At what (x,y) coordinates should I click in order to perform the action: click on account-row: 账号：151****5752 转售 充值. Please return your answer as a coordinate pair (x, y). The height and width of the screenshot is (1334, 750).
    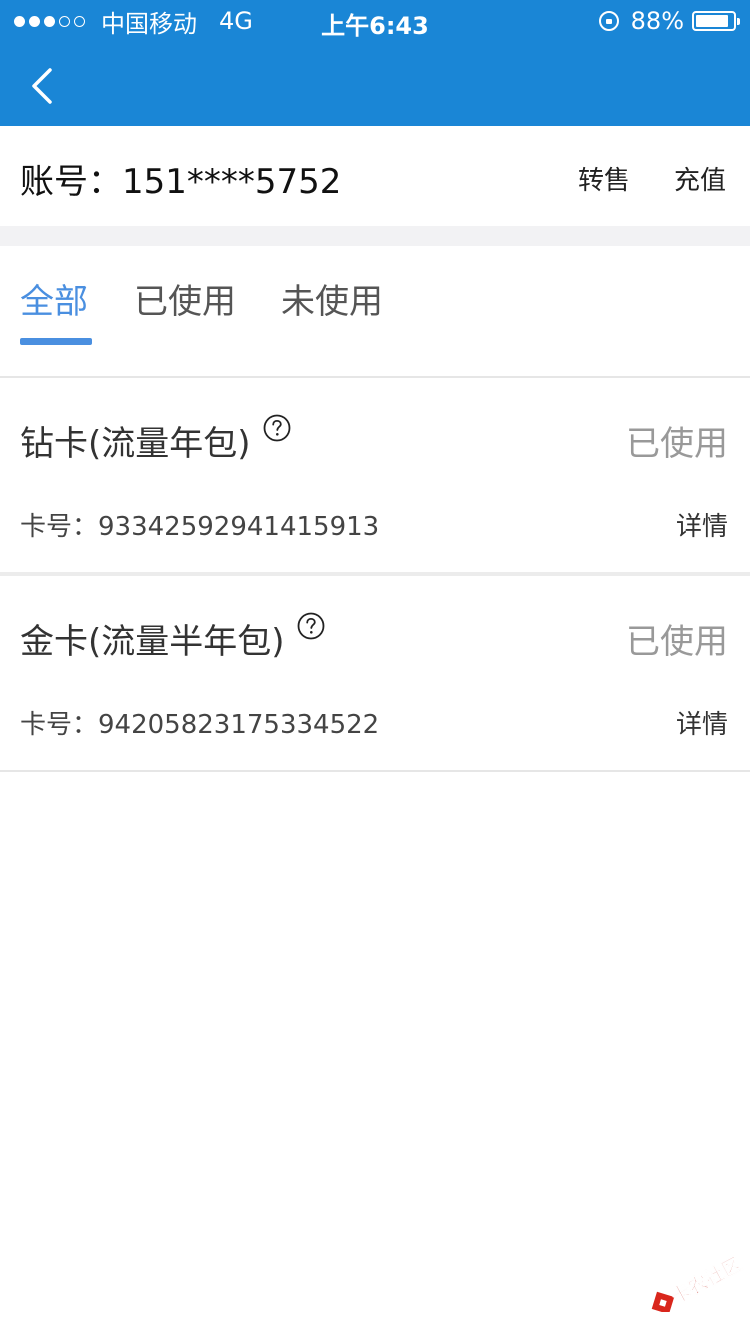
    Looking at the image, I should click on (375, 176).